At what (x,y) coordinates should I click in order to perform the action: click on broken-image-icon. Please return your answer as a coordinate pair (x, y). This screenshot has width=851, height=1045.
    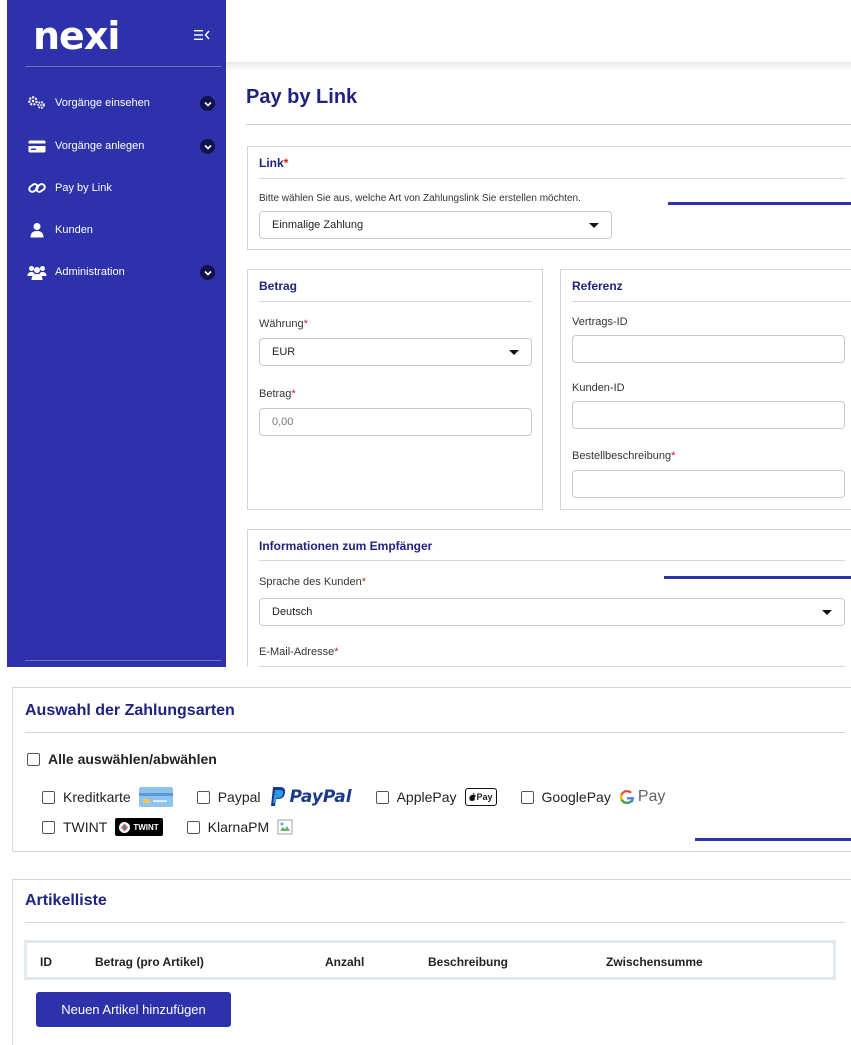
    Looking at the image, I should click on (285, 827).